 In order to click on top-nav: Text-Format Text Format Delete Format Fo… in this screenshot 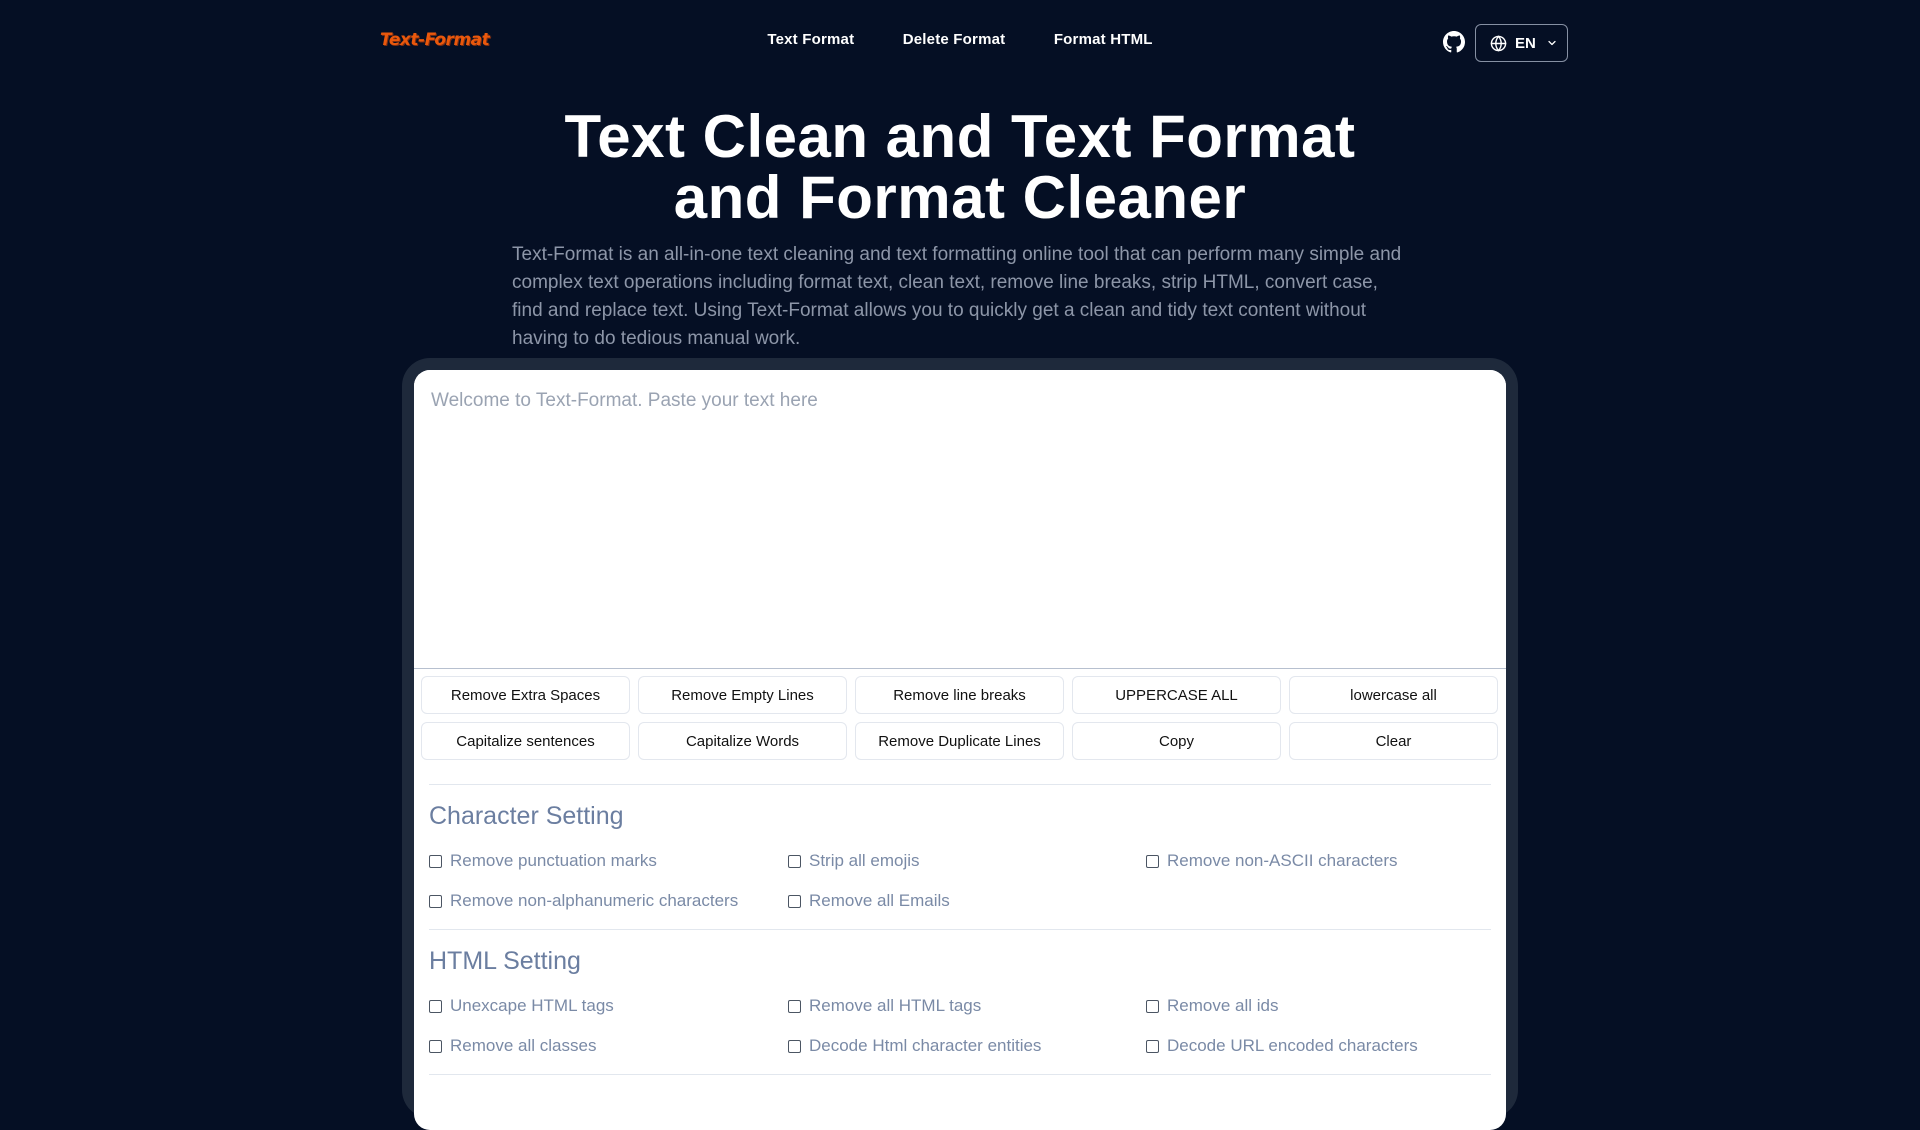, I will do `click(960, 43)`.